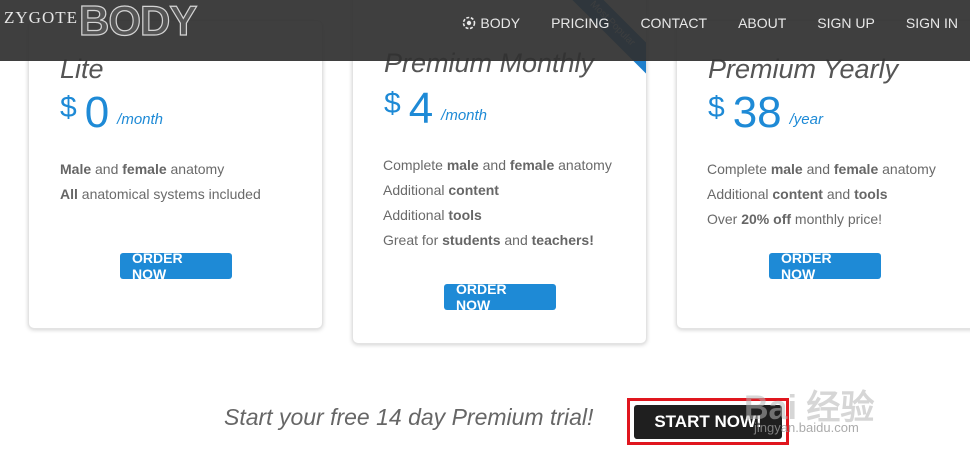 The height and width of the screenshot is (470, 970). Describe the element at coordinates (488, 240) in the screenshot. I see `feature-item: Great for students and teachers!` at that location.